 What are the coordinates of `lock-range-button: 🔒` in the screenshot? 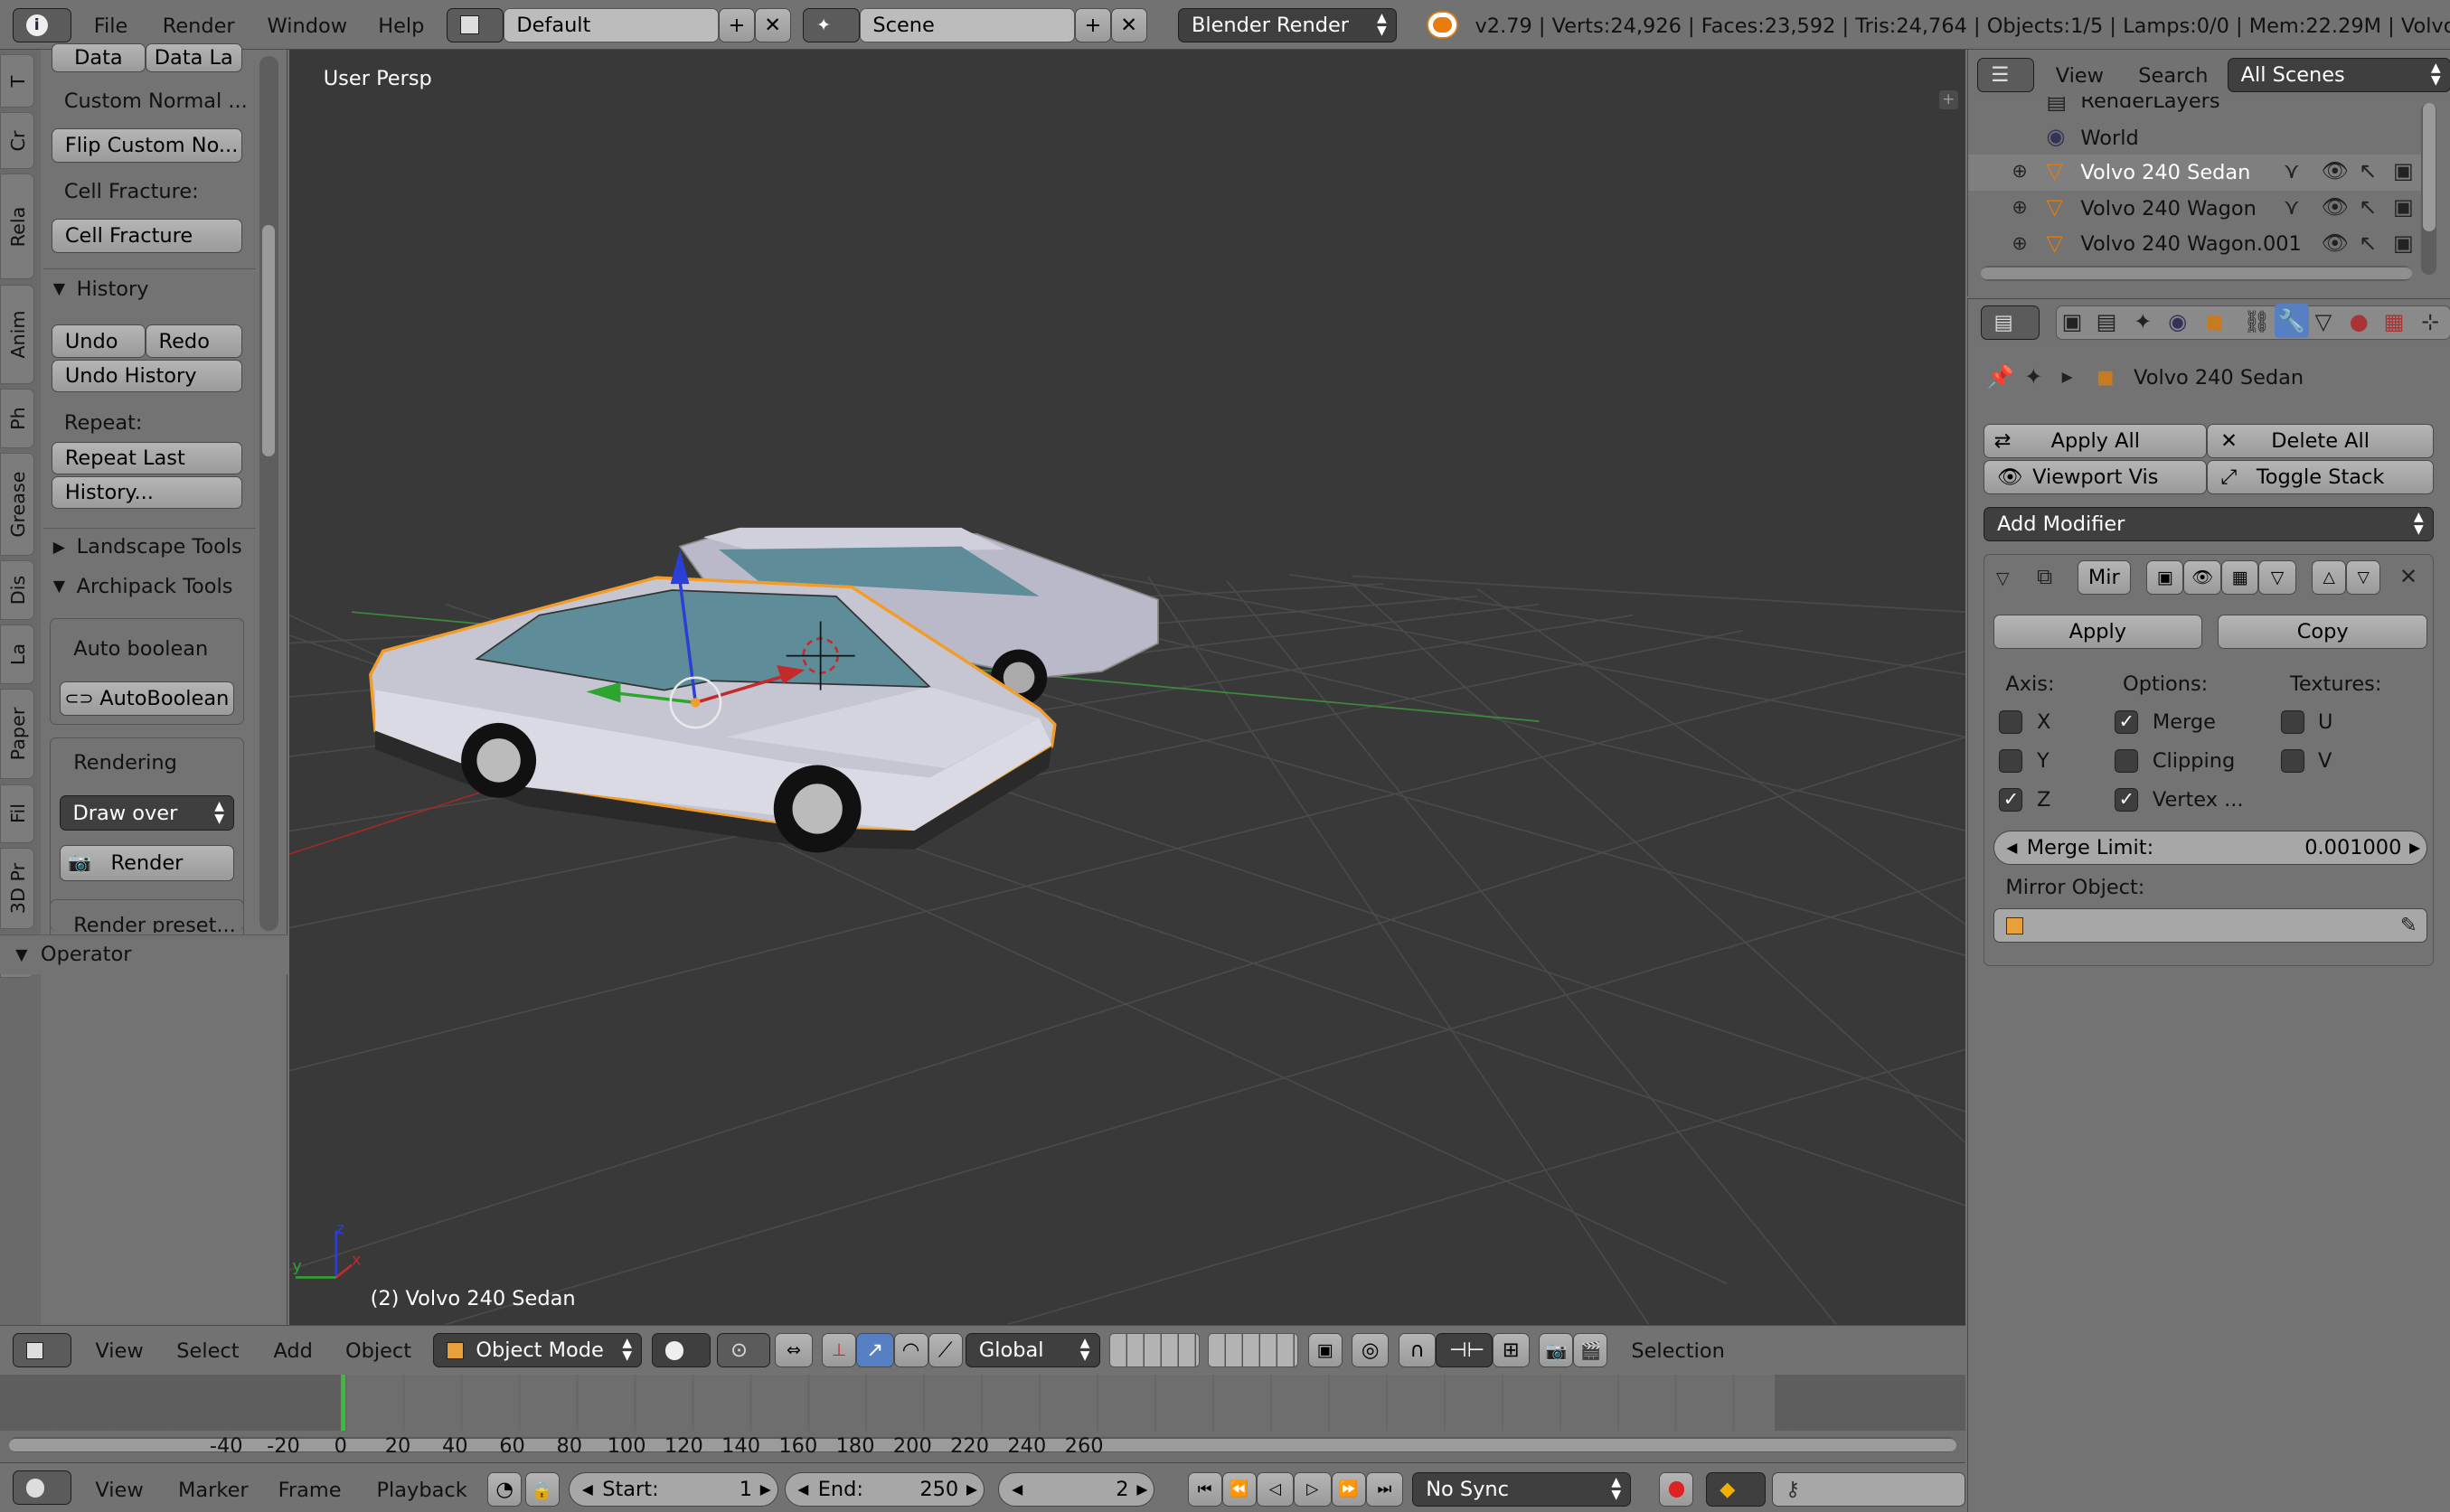 It's located at (542, 1489).